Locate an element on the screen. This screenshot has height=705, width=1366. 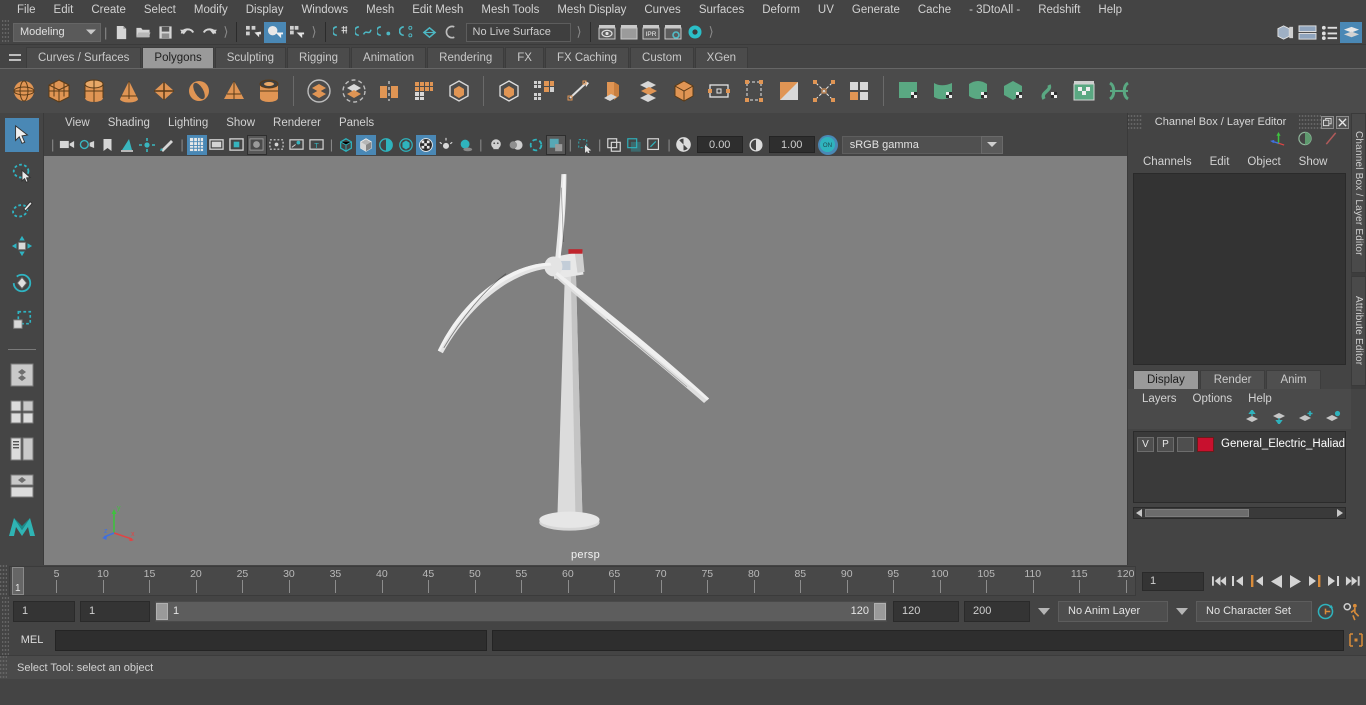
multi-cut-icon is located at coordinates (543, 91).